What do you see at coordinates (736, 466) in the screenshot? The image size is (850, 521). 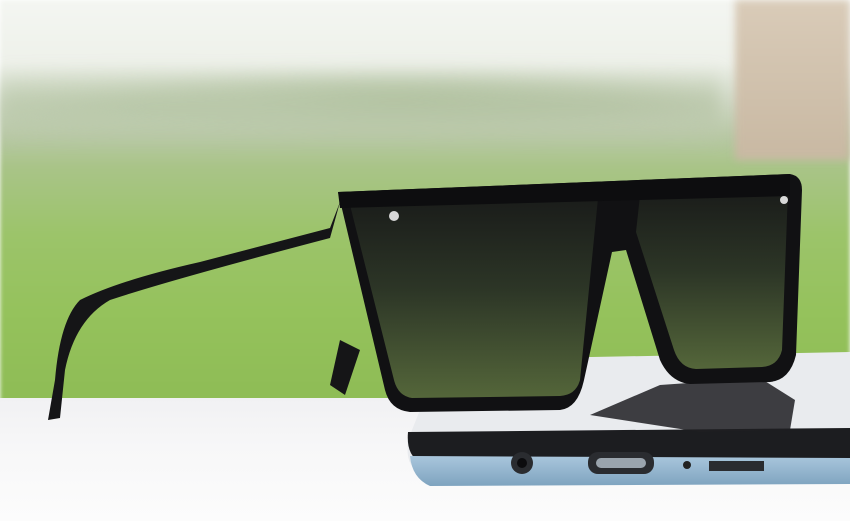 I see `speaker-grille` at bounding box center [736, 466].